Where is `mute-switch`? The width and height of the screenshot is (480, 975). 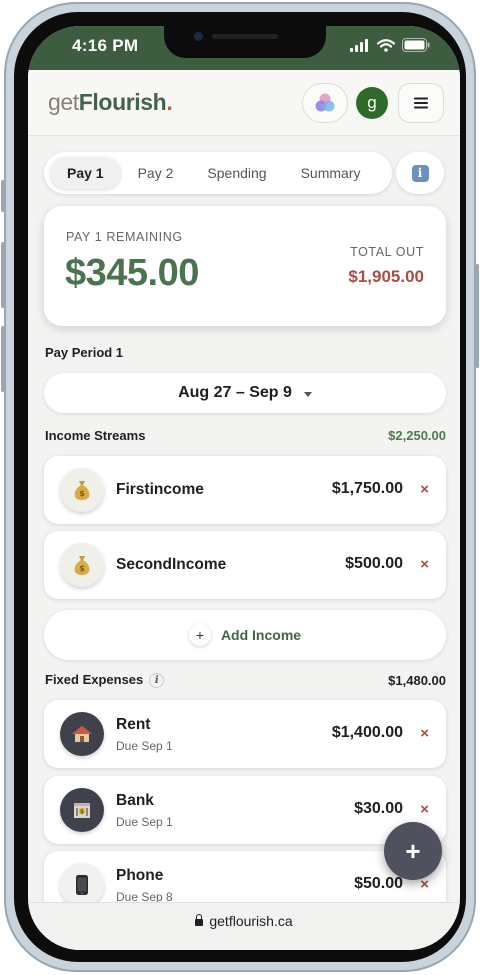 mute-switch is located at coordinates (3, 196).